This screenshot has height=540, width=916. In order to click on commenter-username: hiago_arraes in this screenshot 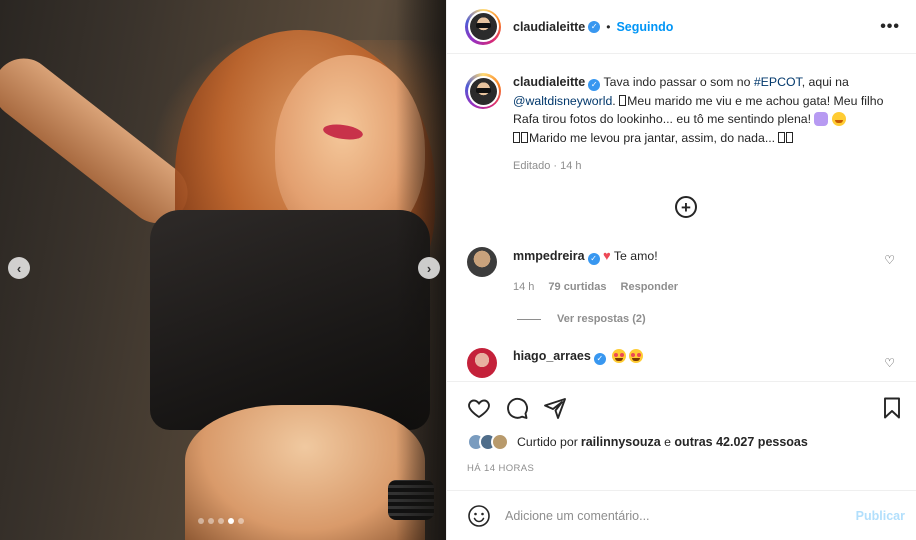, I will do `click(552, 356)`.